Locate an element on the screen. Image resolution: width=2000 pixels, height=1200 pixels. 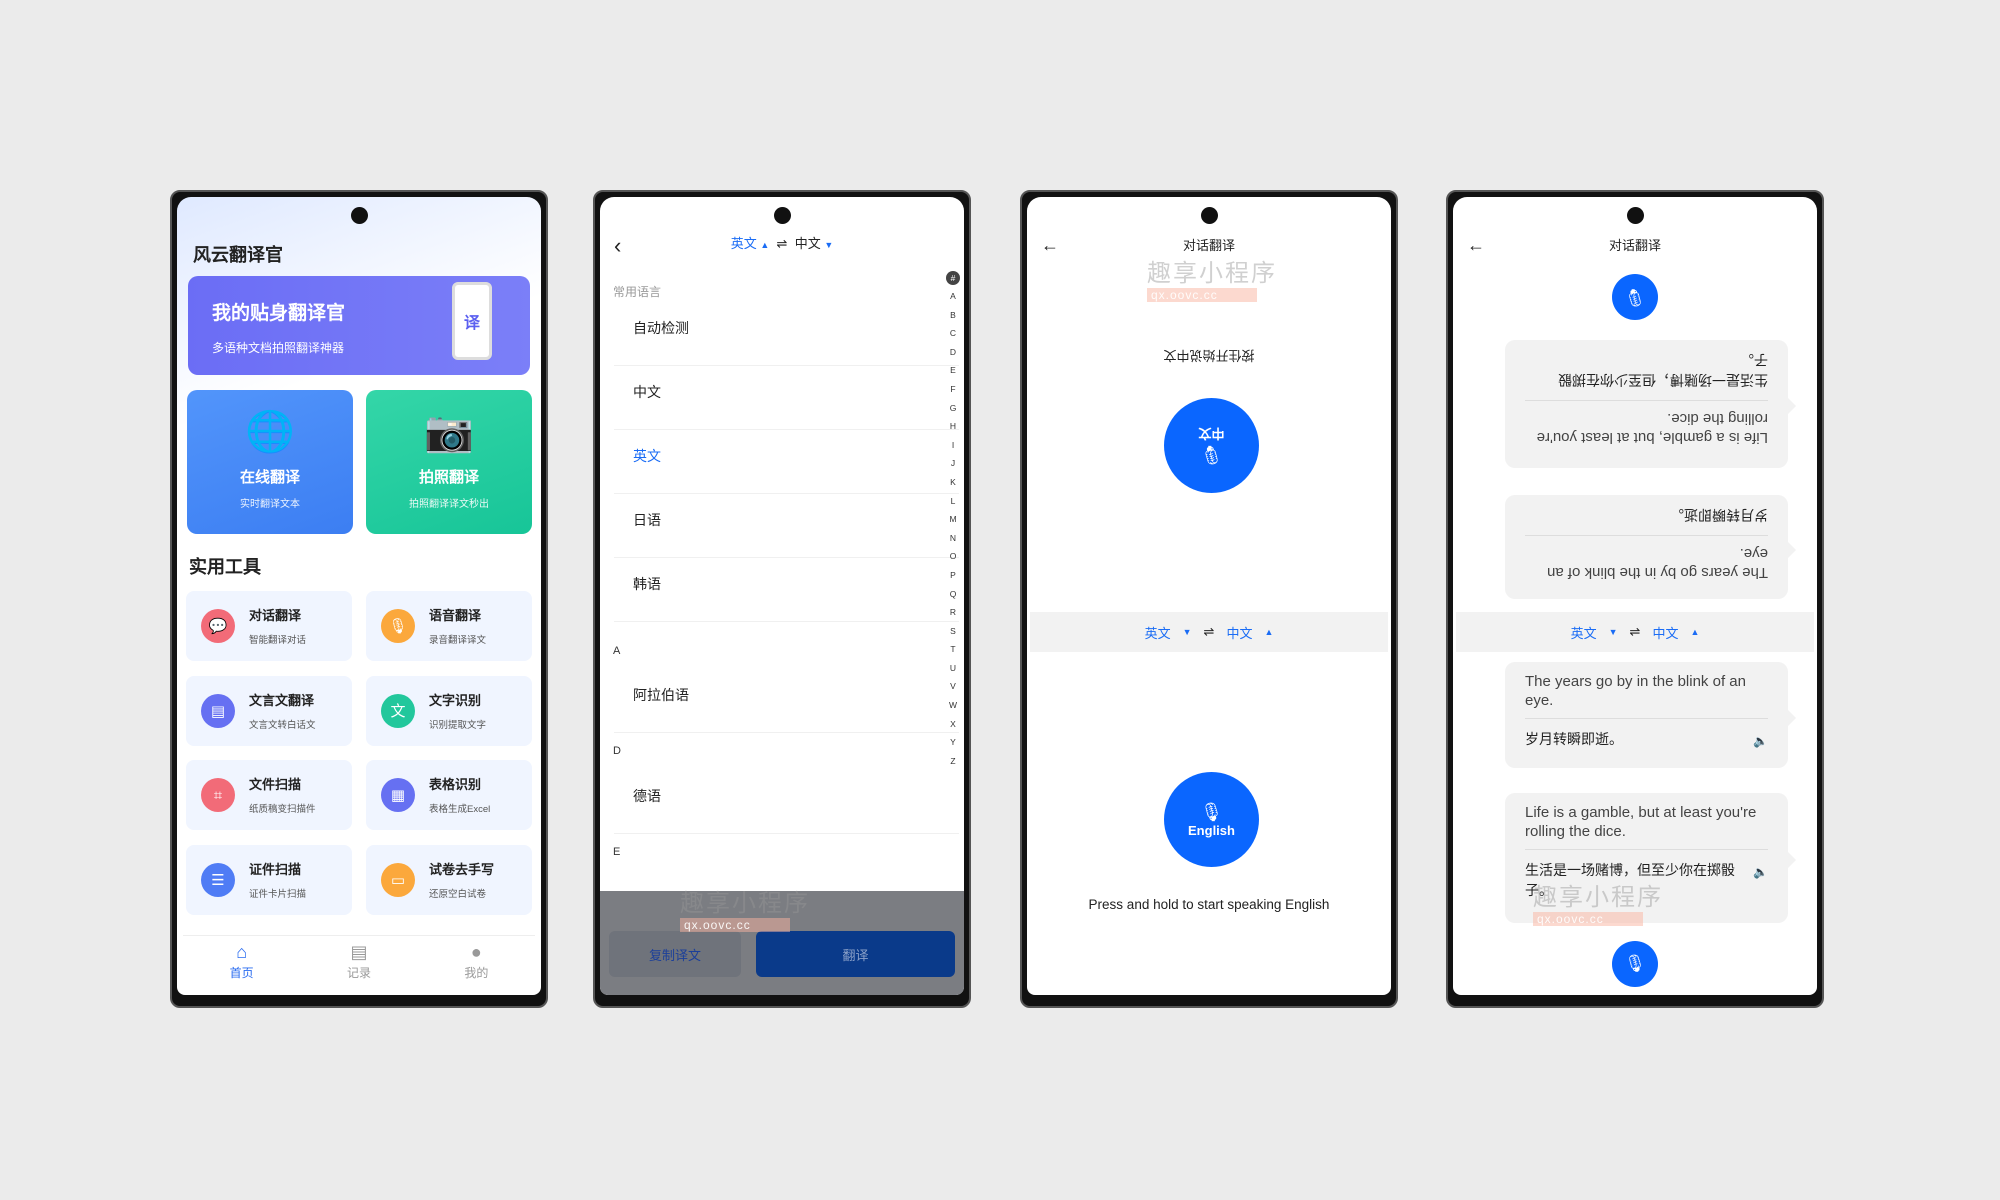
index-letter: V is located at coordinates (953, 686).